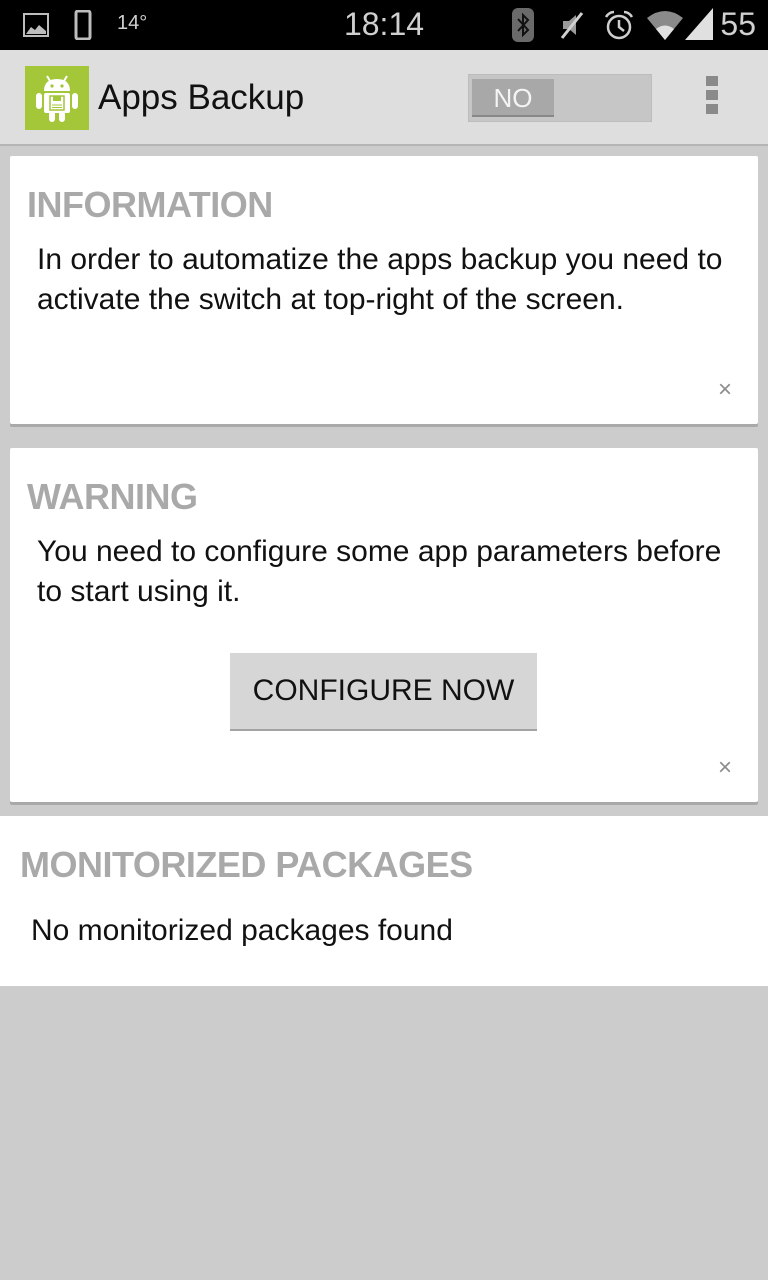 The image size is (768, 1280). Describe the element at coordinates (513, 98) in the screenshot. I see `switch-thumb: NO` at that location.